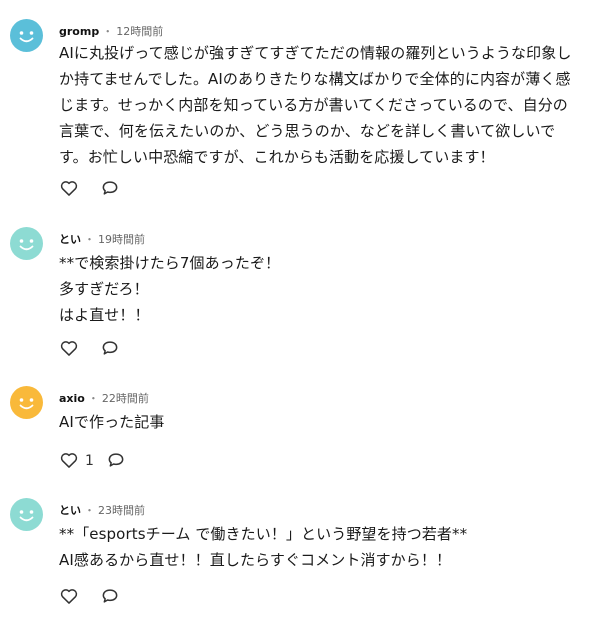  Describe the element at coordinates (125, 398) in the screenshot. I see `comment-timestamp: 22時間前` at that location.